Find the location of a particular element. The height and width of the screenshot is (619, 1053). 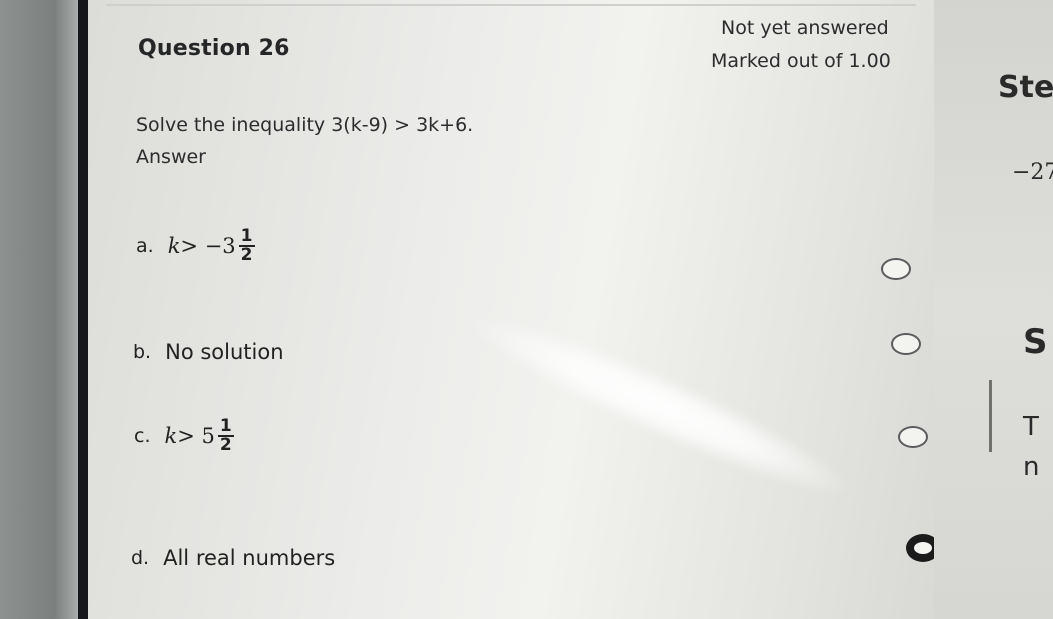

question-marks: Marked out of 1.00 is located at coordinates (801, 61).